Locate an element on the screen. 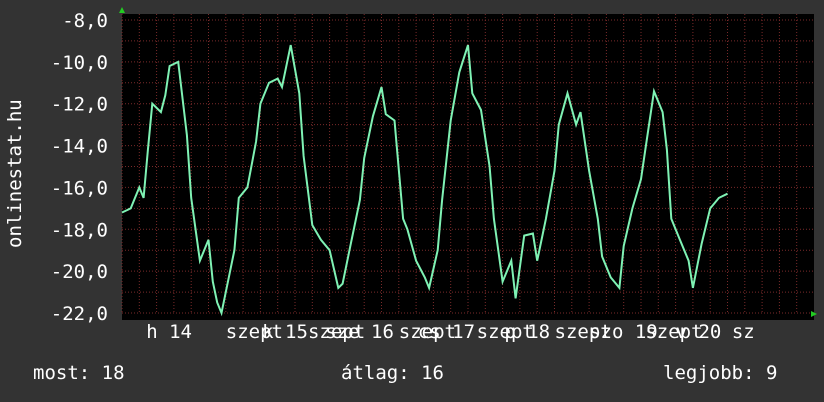  best-stat: legjobb: 9 is located at coordinates (720, 373).